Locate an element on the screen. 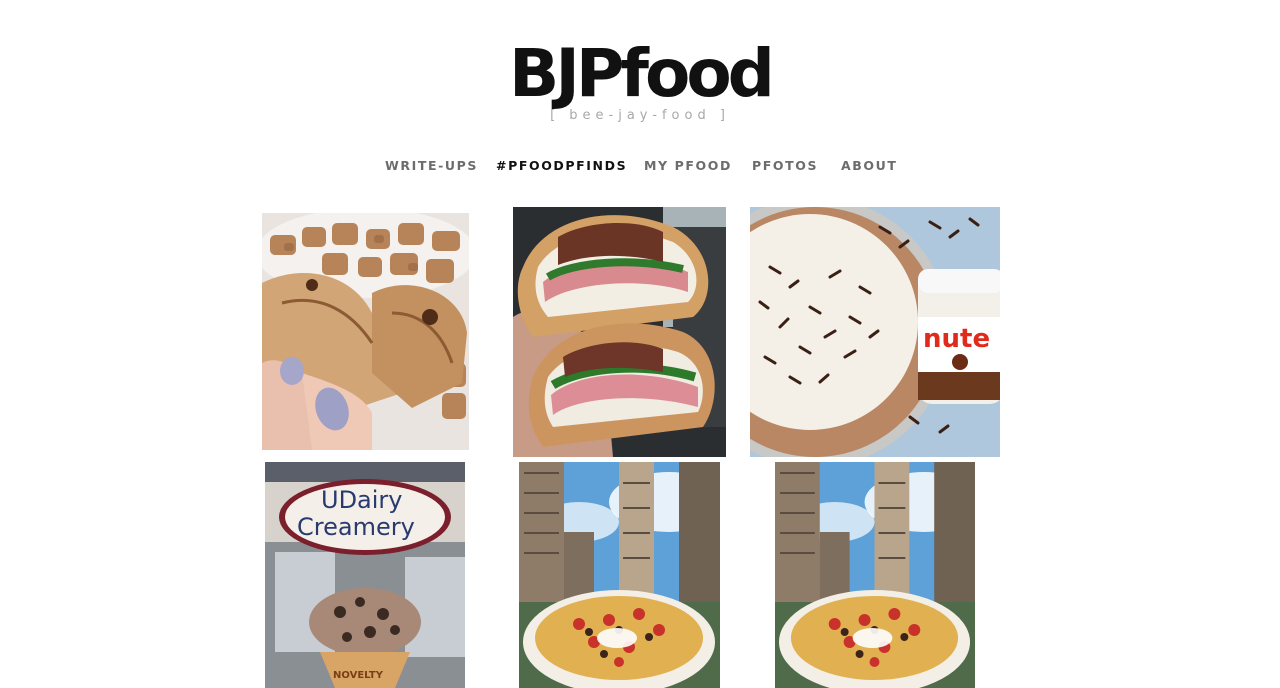 The width and height of the screenshot is (1280, 688). nav-write-ups: WRITE-UPS is located at coordinates (431, 166).